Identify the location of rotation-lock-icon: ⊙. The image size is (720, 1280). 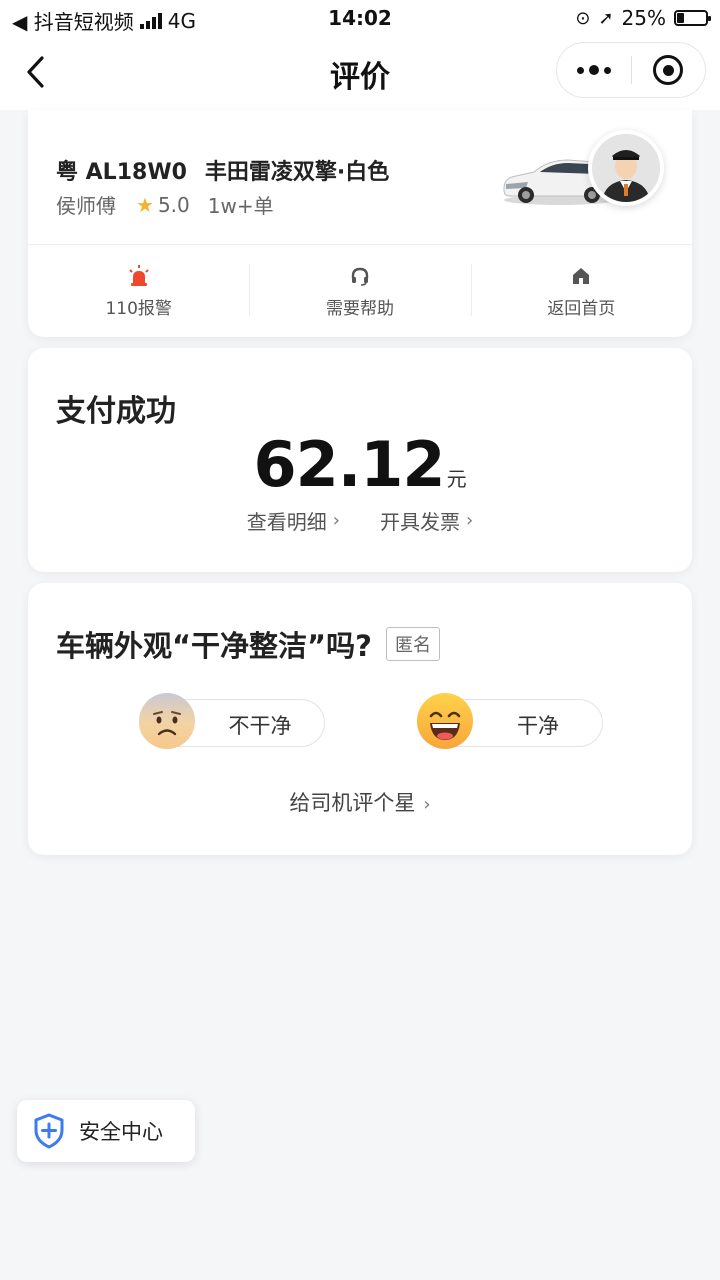
(583, 18).